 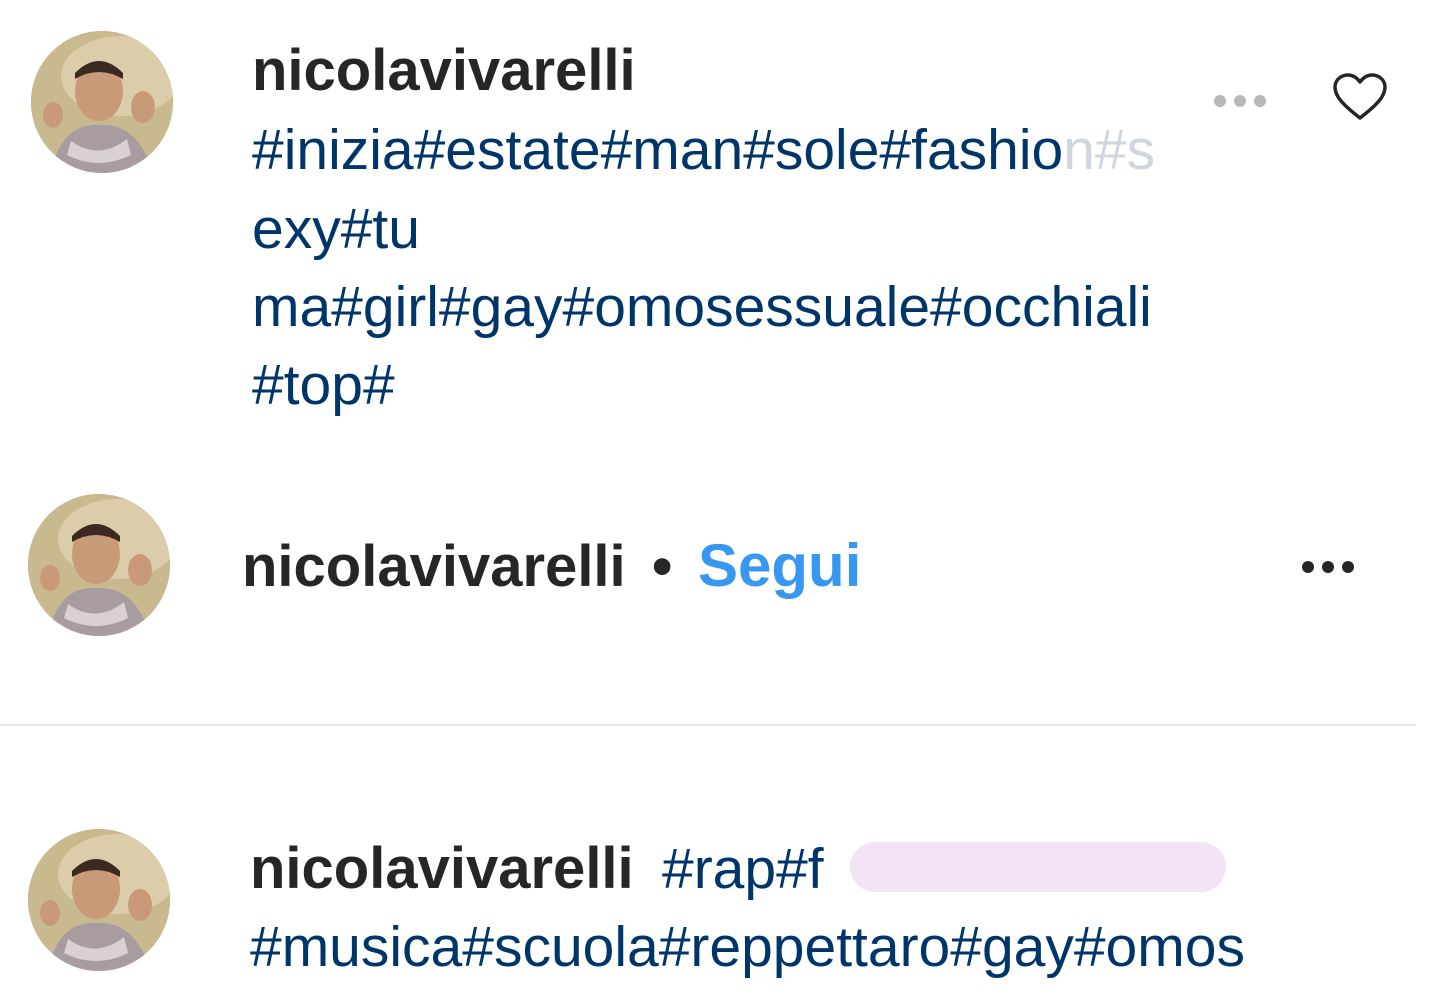 I want to click on divider, so click(x=708, y=725).